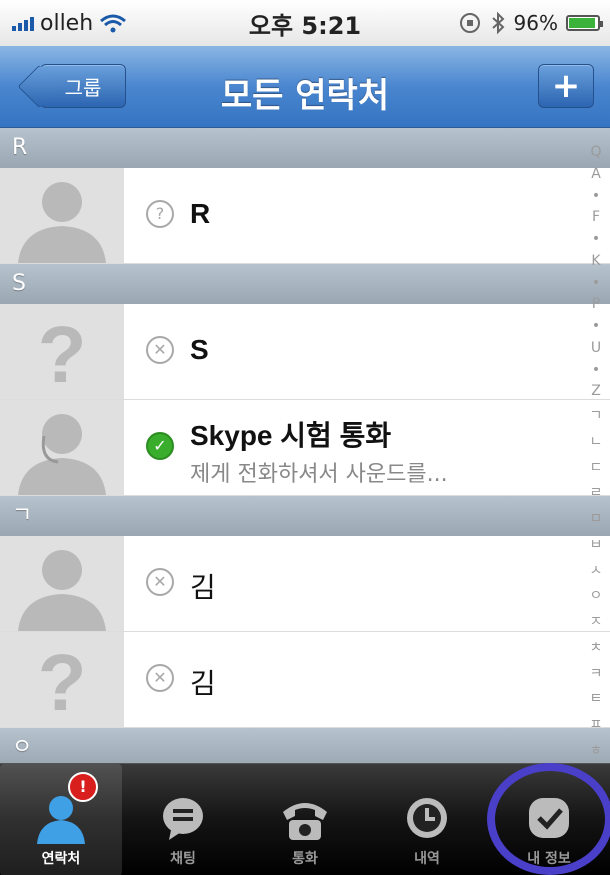 This screenshot has height=875, width=610. Describe the element at coordinates (596, 348) in the screenshot. I see `index-letter: U` at that location.